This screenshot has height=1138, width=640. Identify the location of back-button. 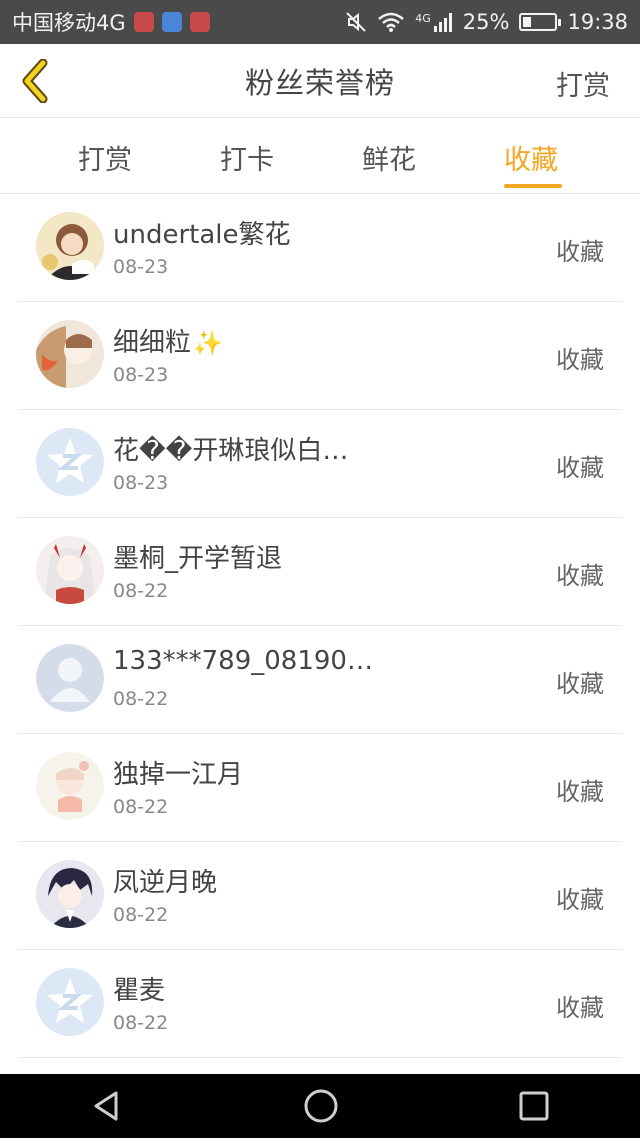
(34, 81).